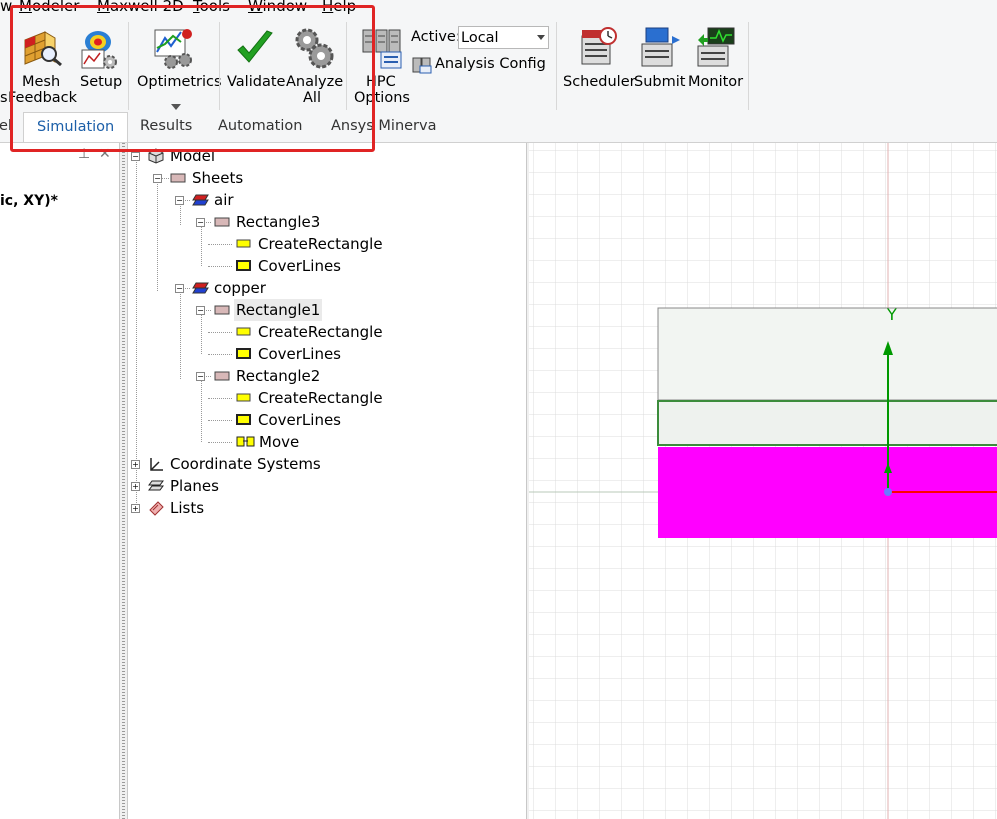 The height and width of the screenshot is (819, 997). I want to click on tree-node-move: Move, so click(327, 442).